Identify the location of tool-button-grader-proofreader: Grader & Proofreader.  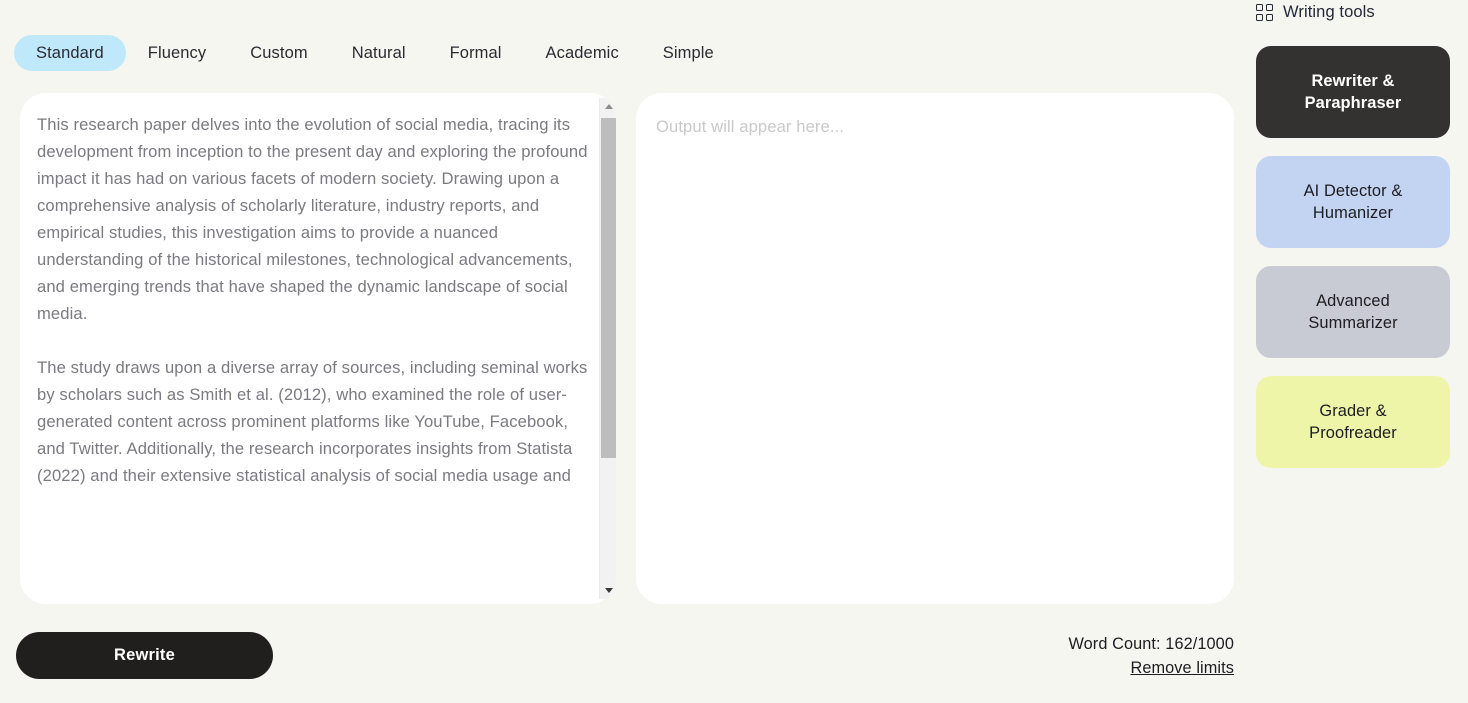
(1353, 422).